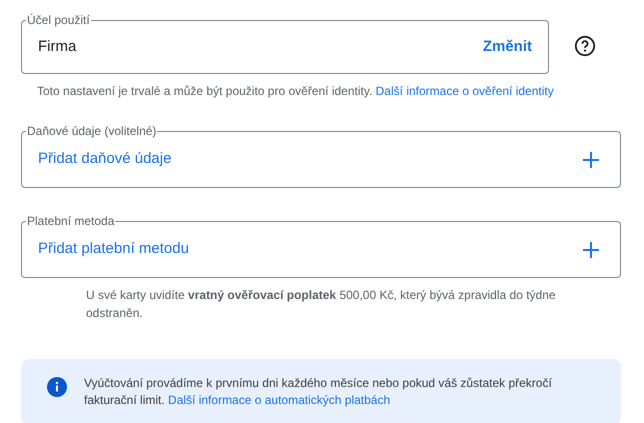 This screenshot has width=644, height=423. What do you see at coordinates (507, 47) in the screenshot?
I see `change-link: Změnit` at bounding box center [507, 47].